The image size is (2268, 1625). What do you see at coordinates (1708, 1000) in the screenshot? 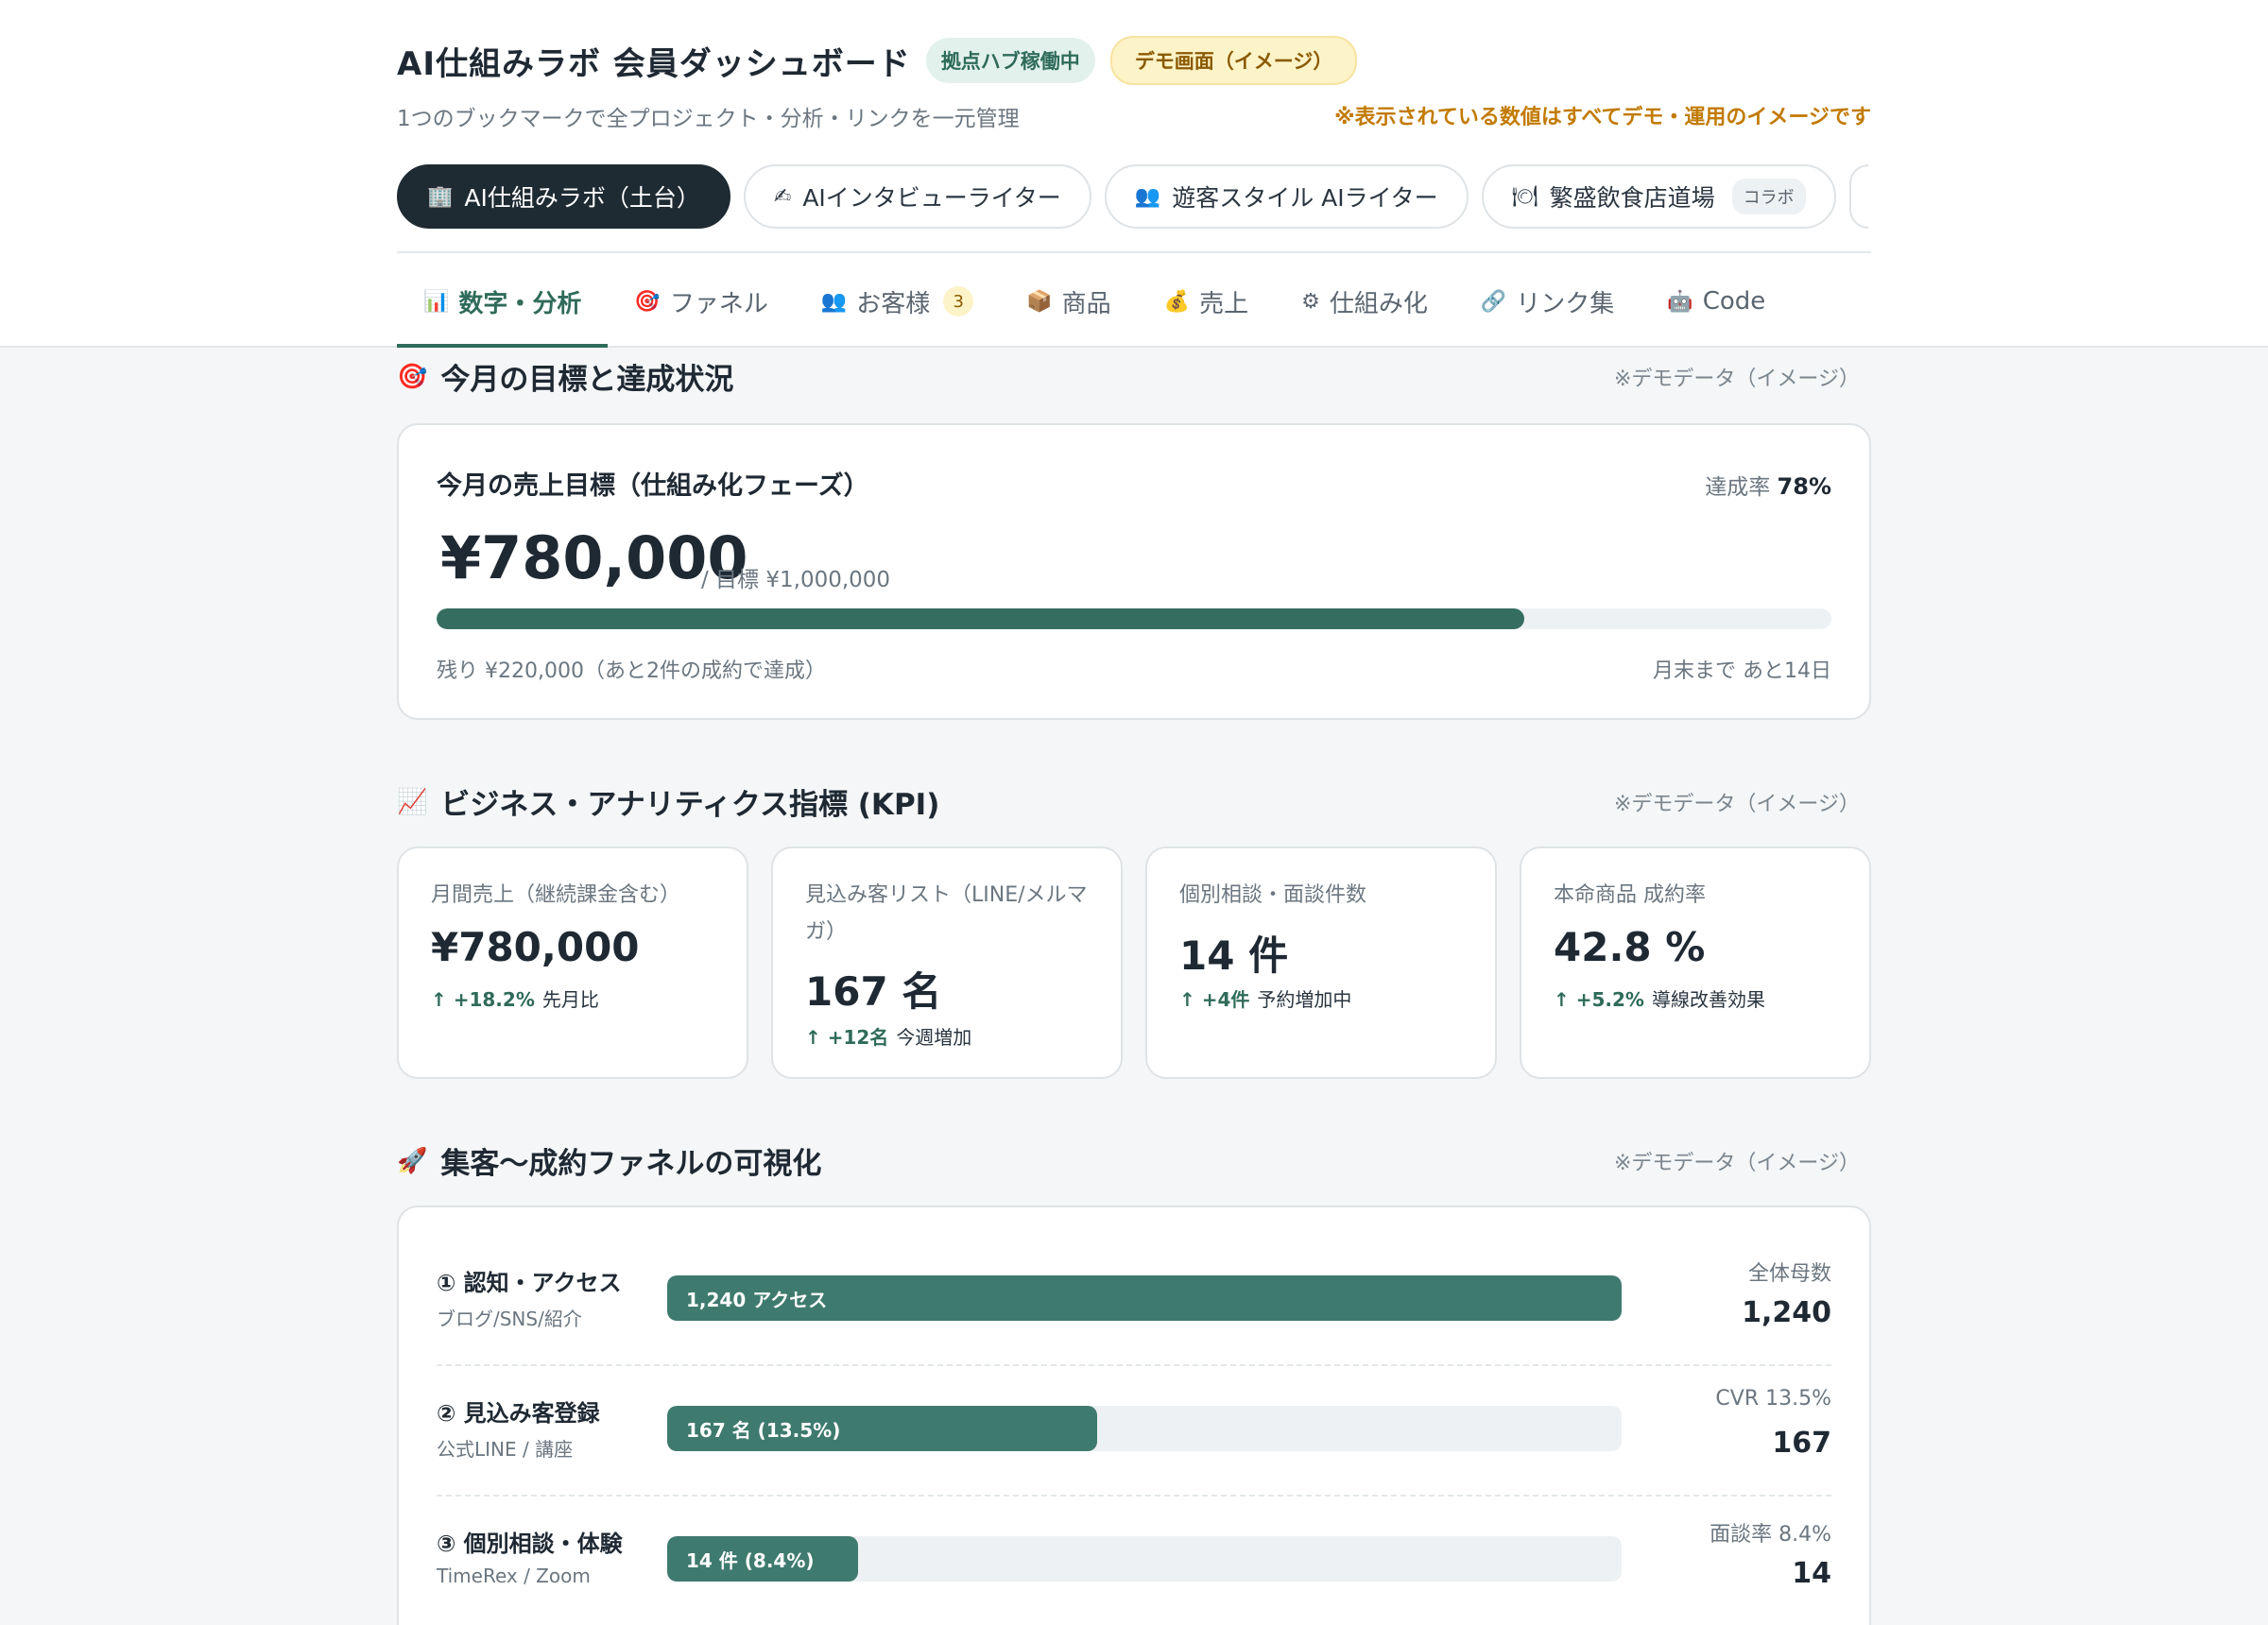
I see `kpi-delta-text: 導線改善効果` at bounding box center [1708, 1000].